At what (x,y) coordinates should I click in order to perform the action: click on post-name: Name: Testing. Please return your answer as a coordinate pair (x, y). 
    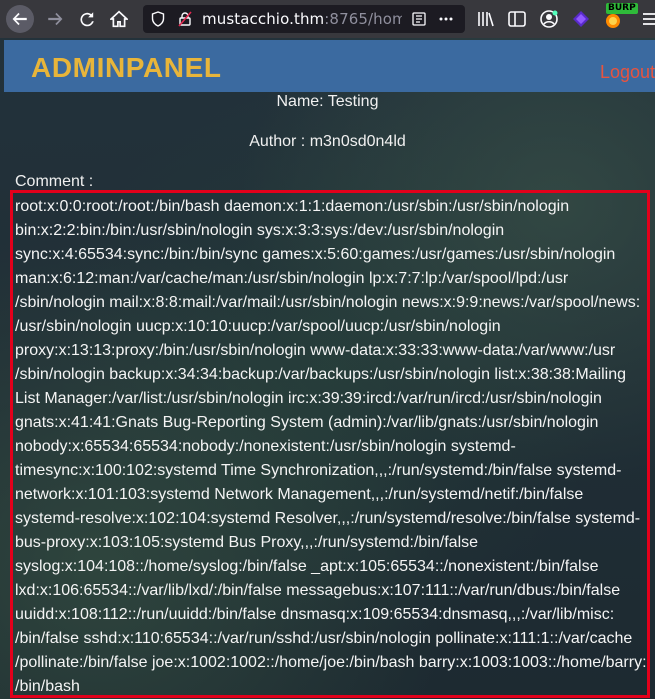
    Looking at the image, I should click on (327, 101).